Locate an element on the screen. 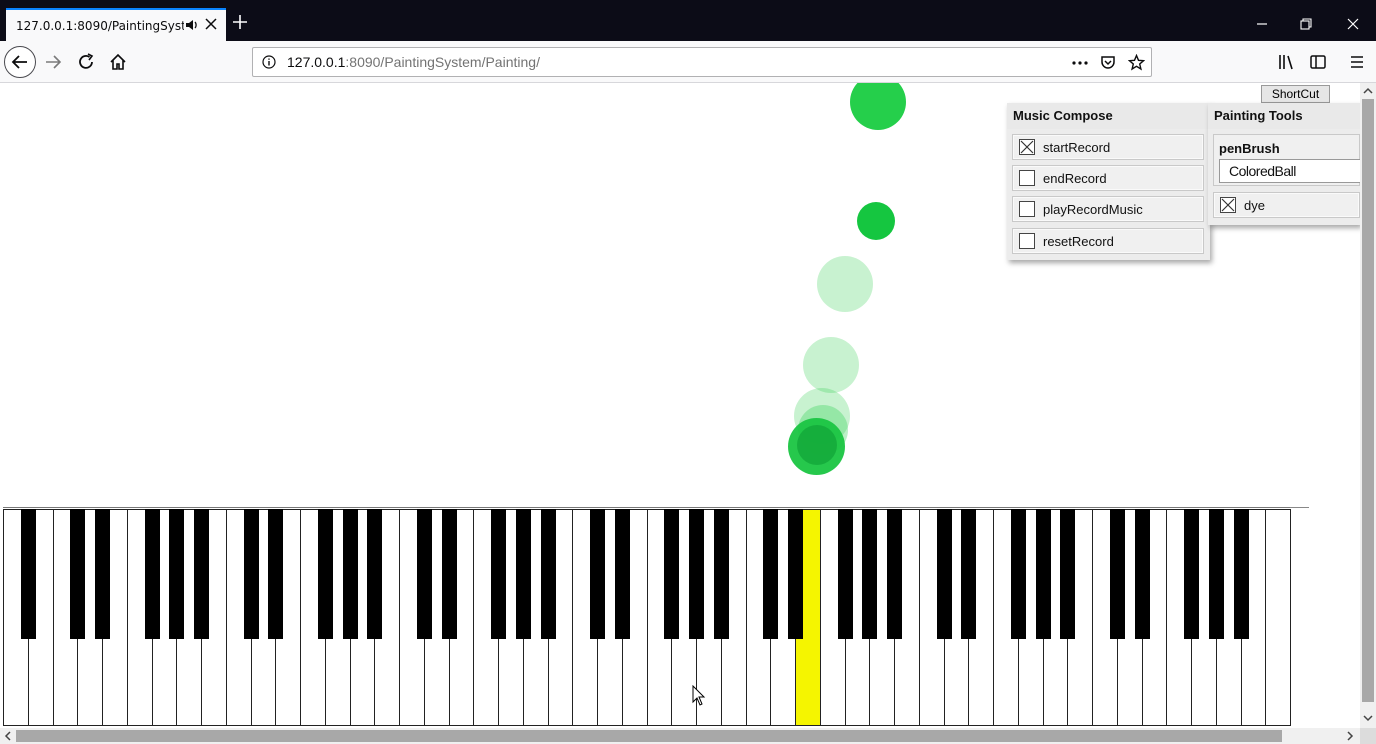  vertical-scroll-thumb is located at coordinates (1368, 400).